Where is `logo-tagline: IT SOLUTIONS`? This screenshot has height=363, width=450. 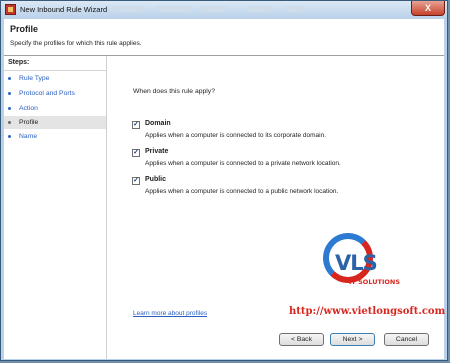 logo-tagline: IT SOLUTIONS is located at coordinates (375, 282).